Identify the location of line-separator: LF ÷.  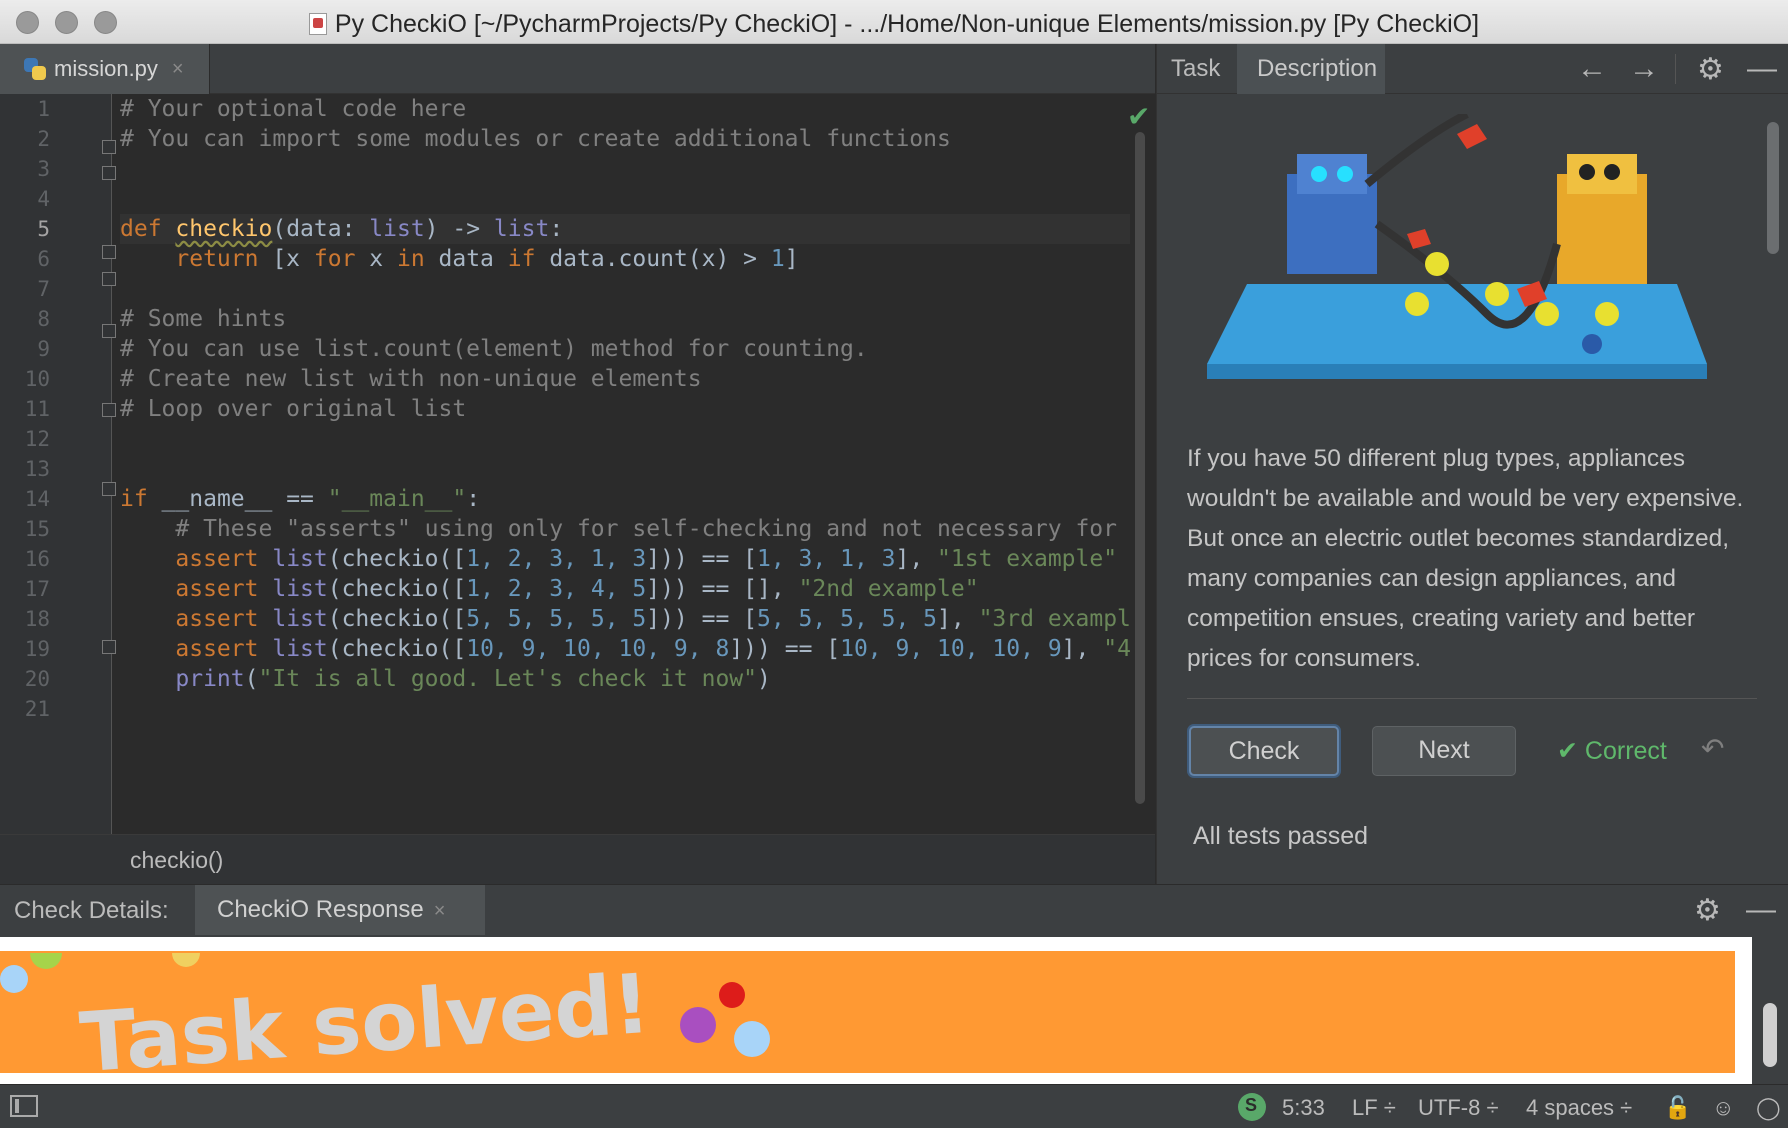
(1374, 1108).